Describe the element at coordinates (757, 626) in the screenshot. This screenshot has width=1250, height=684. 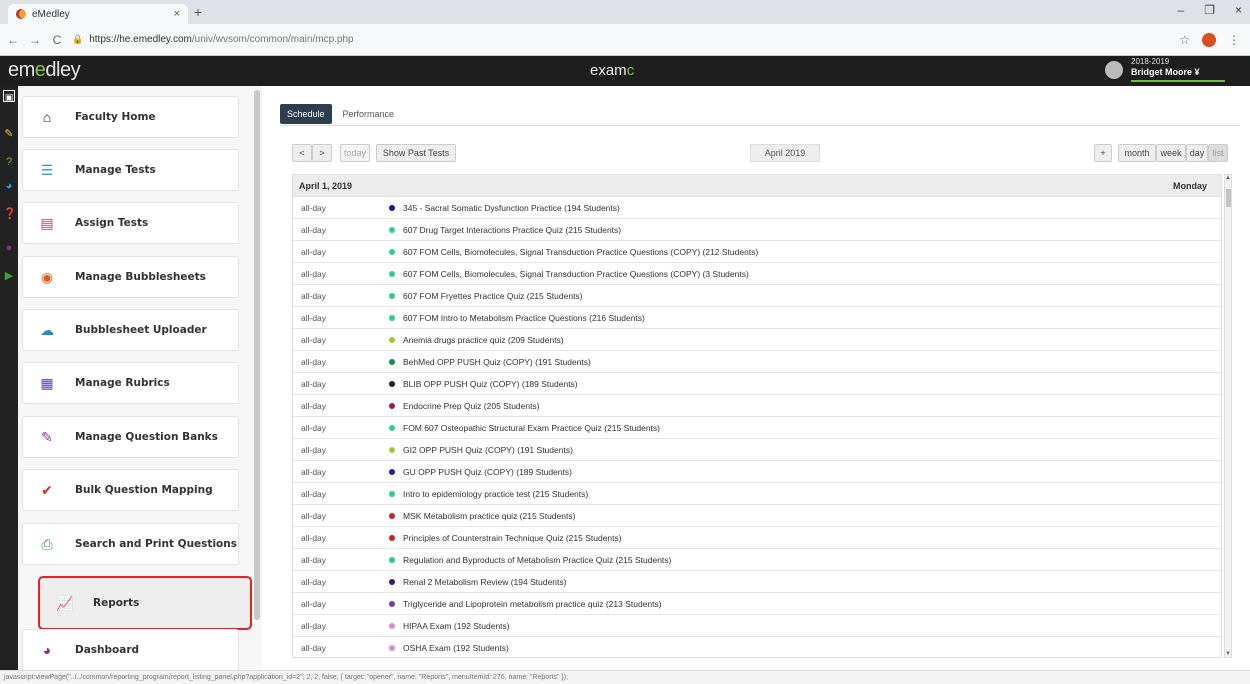
I see `event-row: all-day HIPAA Exam (192 Students)` at that location.